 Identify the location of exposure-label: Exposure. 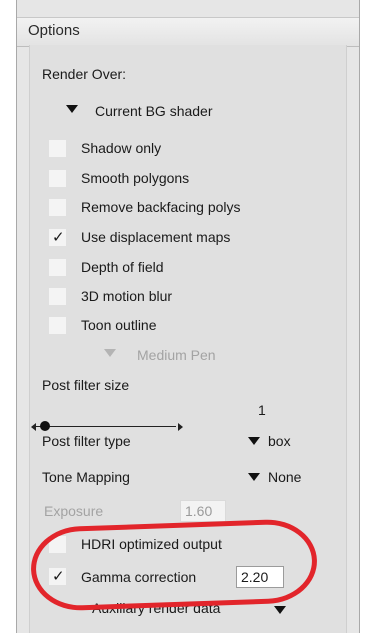
(74, 511).